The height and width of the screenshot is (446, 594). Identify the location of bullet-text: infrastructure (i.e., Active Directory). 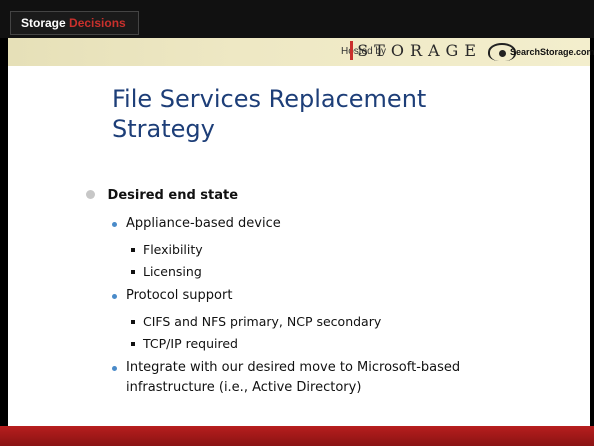
(244, 387).